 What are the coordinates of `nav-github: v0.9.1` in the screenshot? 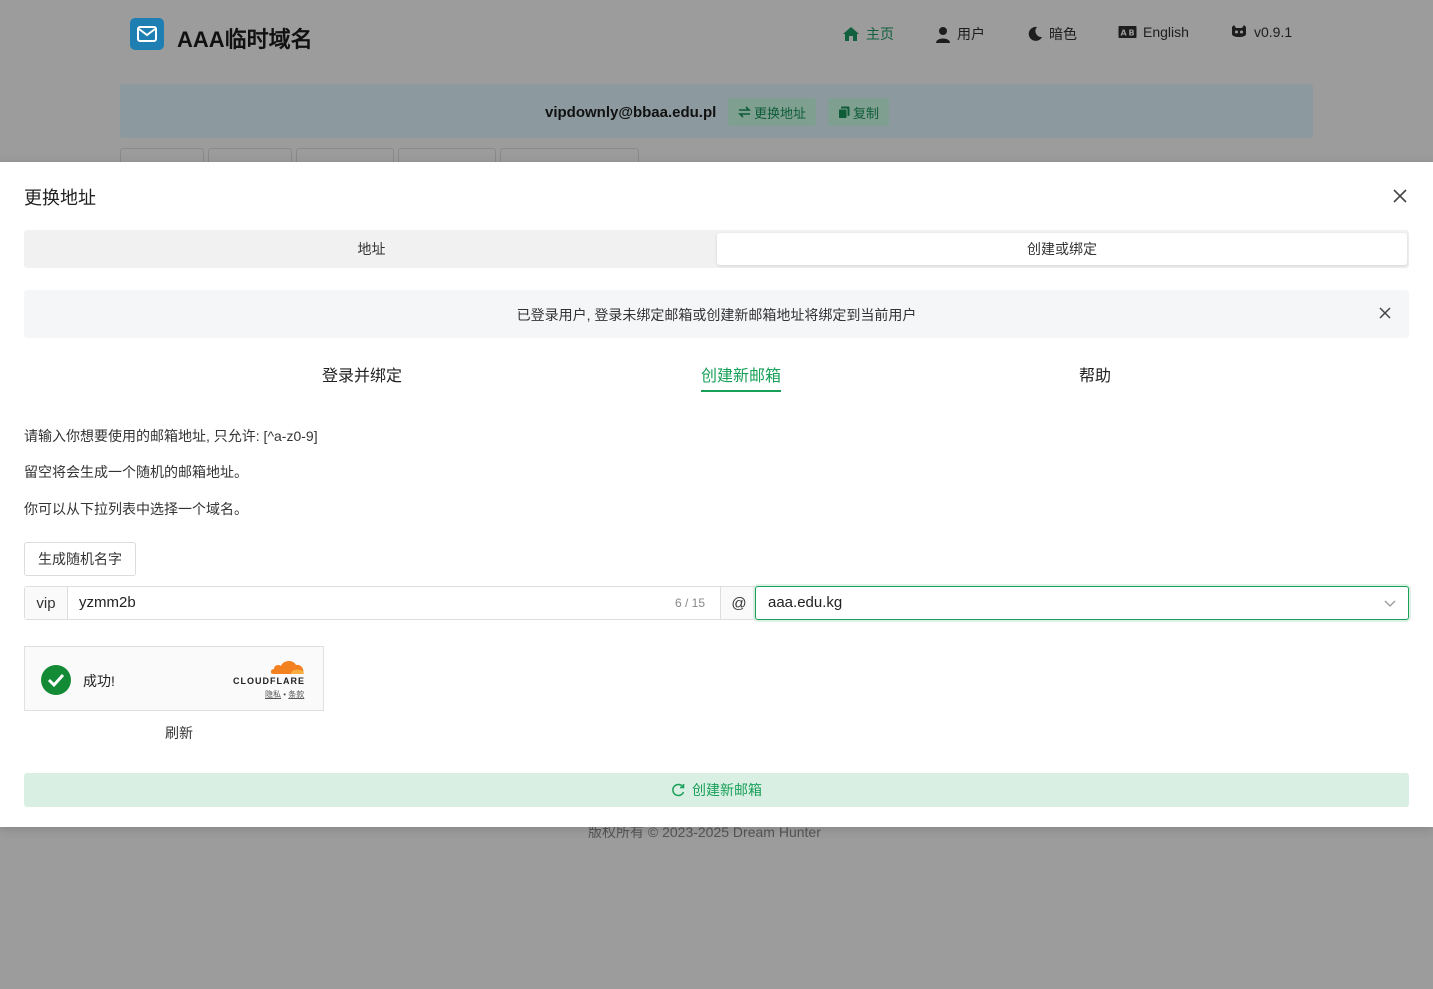 It's located at (1261, 32).